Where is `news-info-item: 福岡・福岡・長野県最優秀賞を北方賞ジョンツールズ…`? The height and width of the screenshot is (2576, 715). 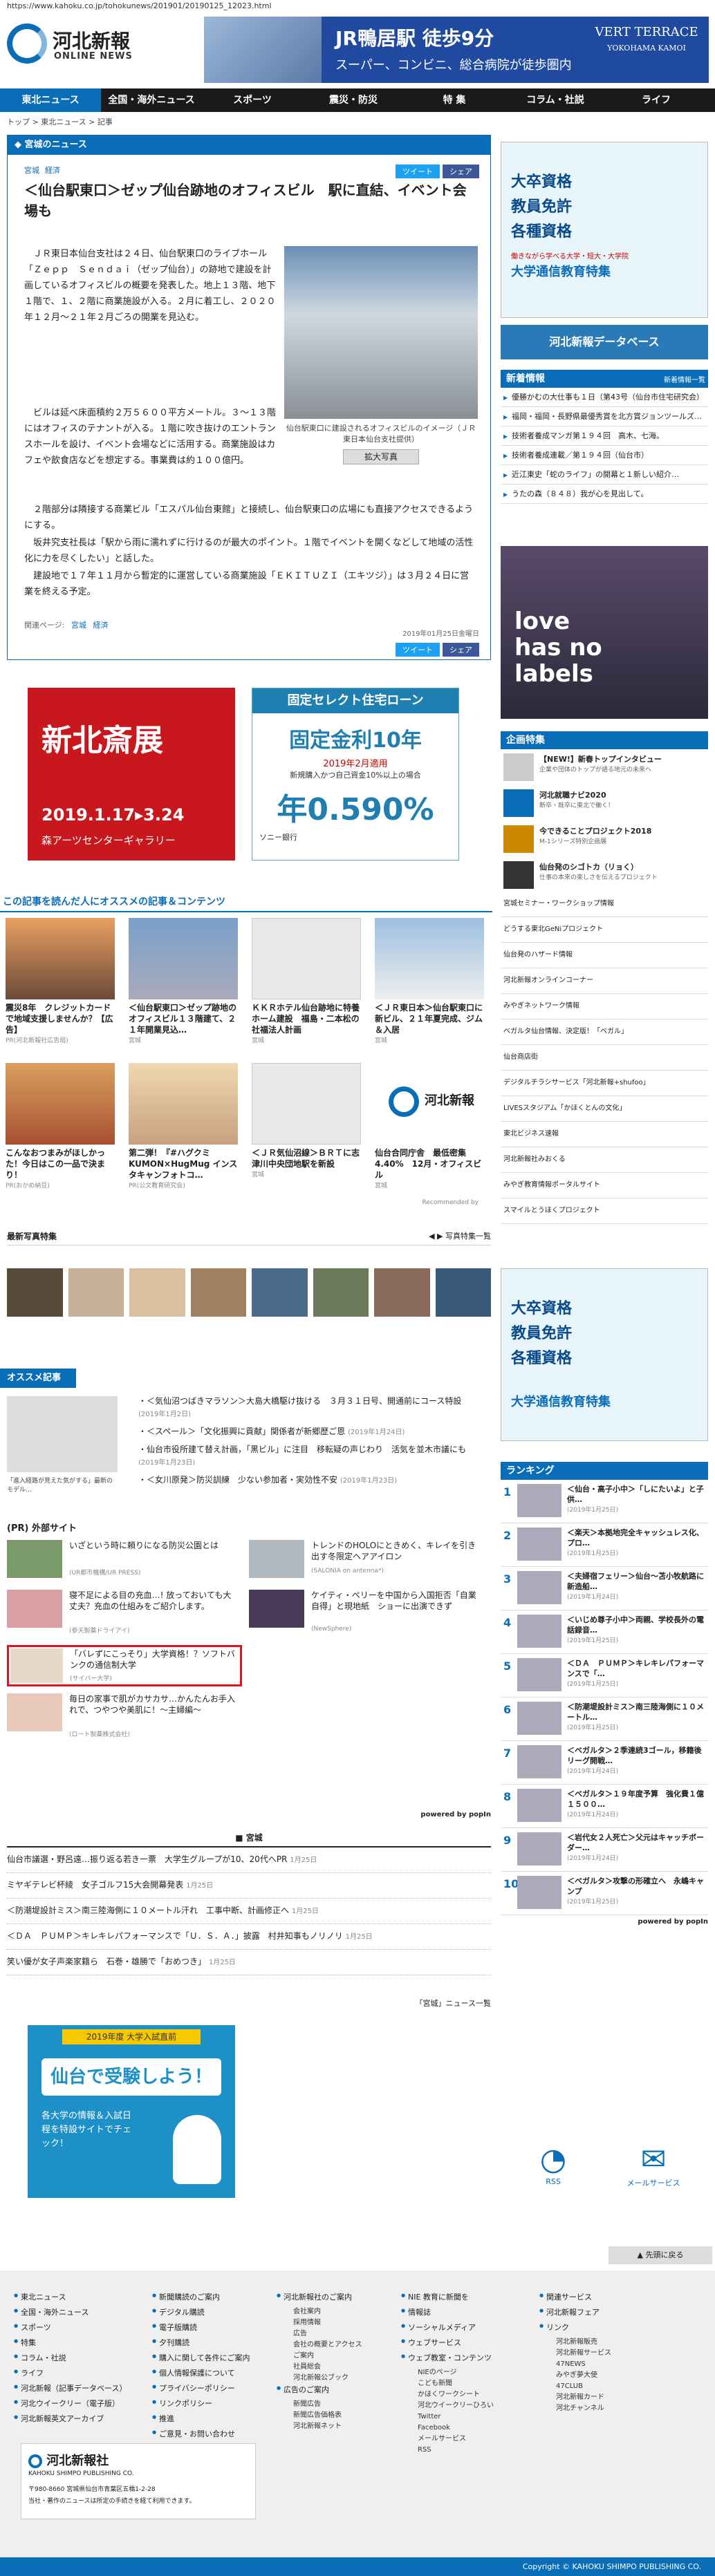
news-info-item: 福岡・福岡・長野県最優秀賞を北方賞ジョンツールズ… is located at coordinates (604, 416).